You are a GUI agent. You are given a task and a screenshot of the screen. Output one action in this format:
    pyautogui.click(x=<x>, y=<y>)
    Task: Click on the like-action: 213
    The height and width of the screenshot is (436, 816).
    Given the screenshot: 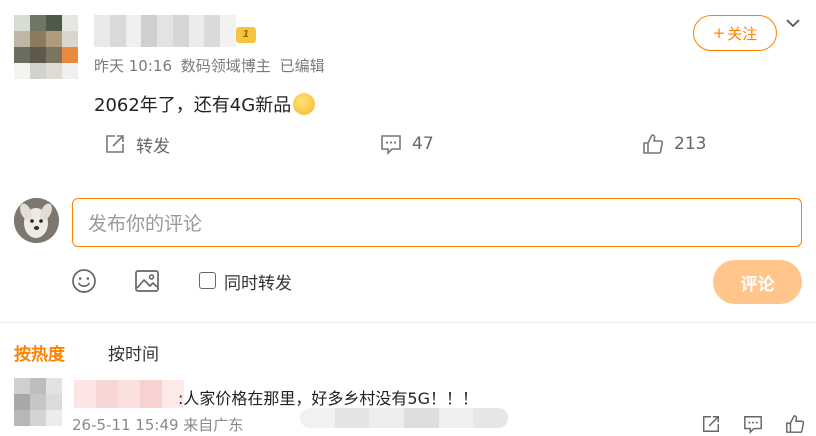 What is the action you would take?
    pyautogui.click(x=674, y=144)
    